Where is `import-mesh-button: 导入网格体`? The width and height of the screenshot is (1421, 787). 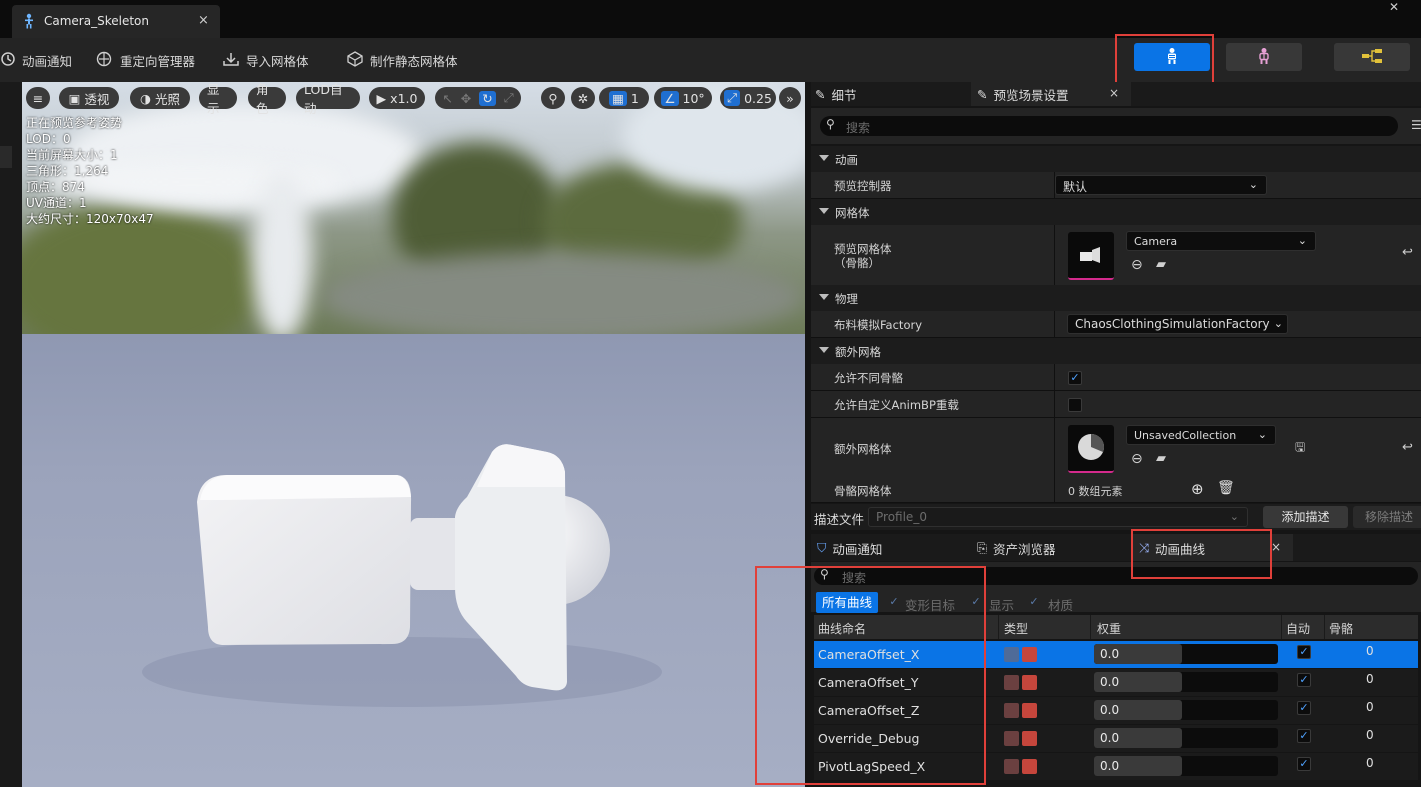
import-mesh-button: 导入网格体 is located at coordinates (265, 60).